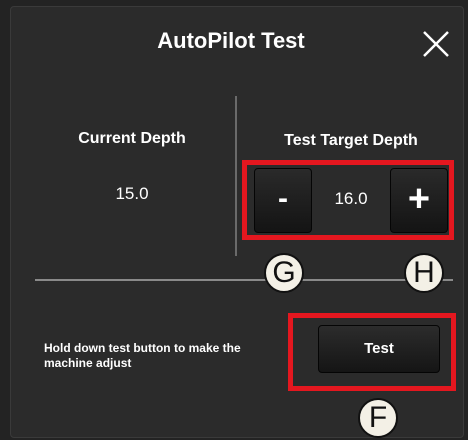  I want to click on callout-marker-g: G, so click(284, 273).